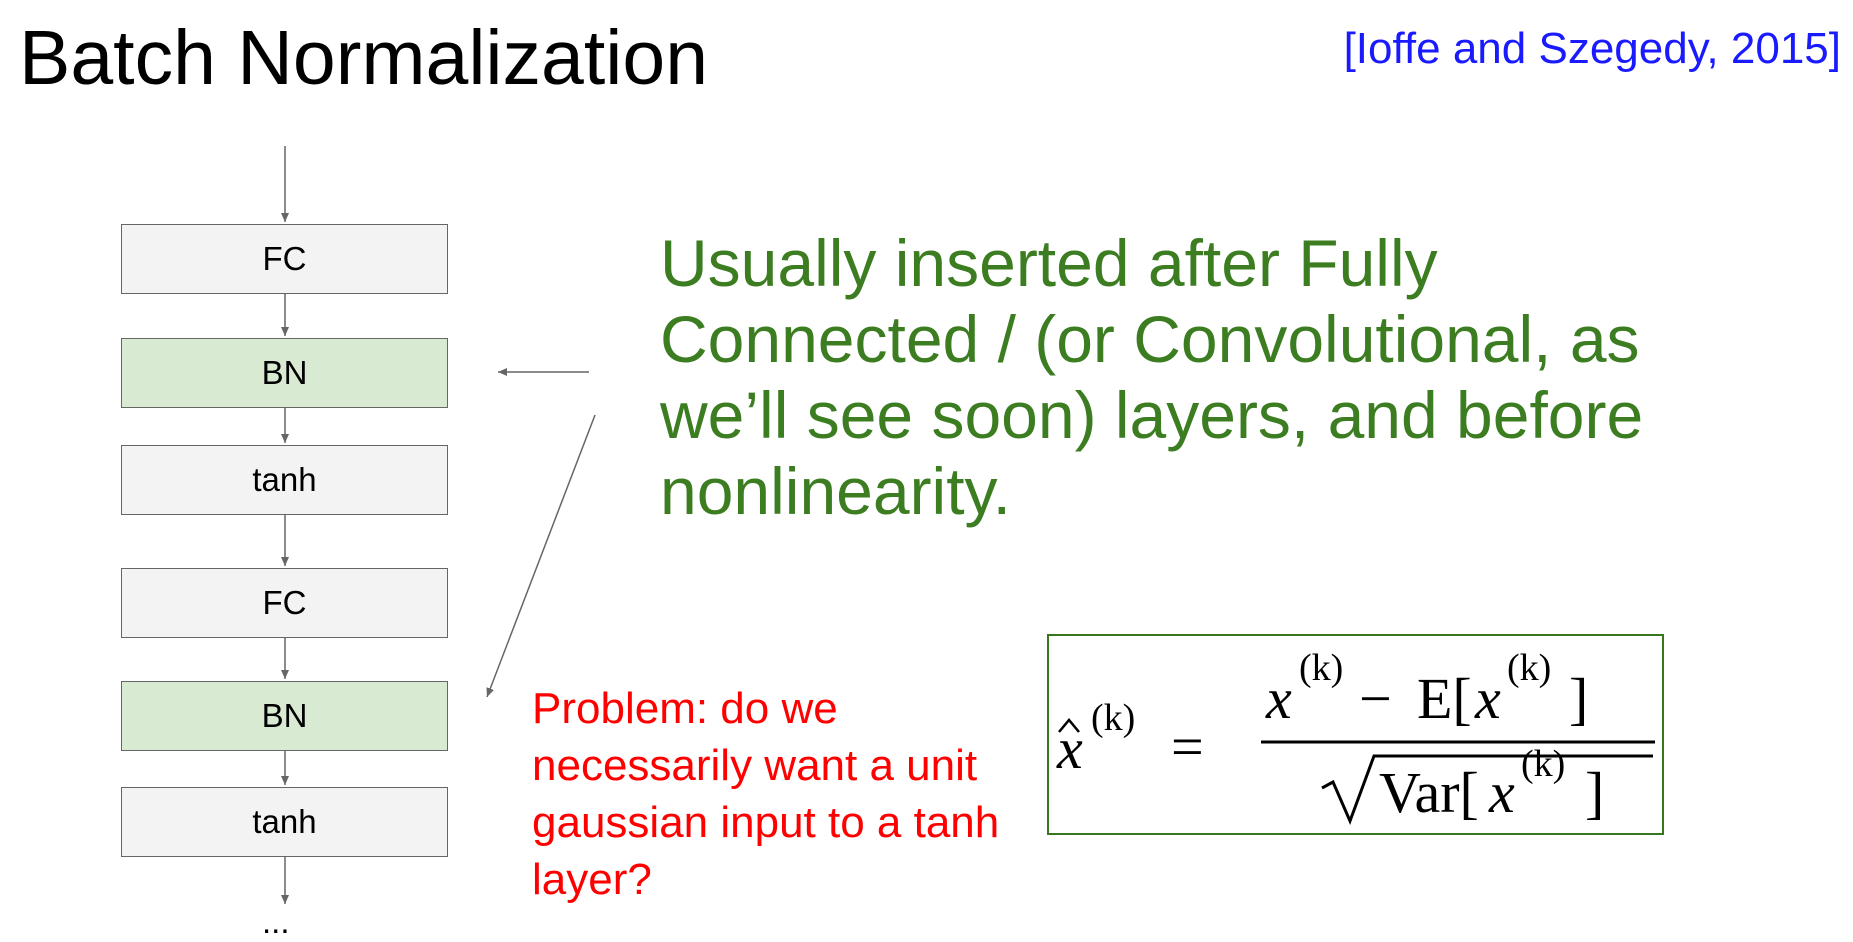 The image size is (1853, 942). Describe the element at coordinates (1487, 698) in the screenshot. I see `expectation-variable: x` at that location.